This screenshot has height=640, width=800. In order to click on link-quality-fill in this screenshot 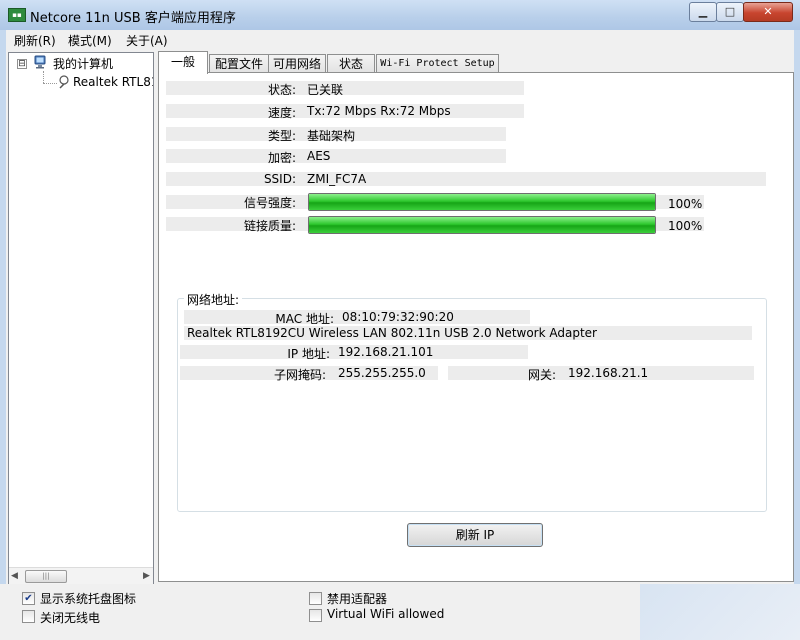, I will do `click(482, 225)`.